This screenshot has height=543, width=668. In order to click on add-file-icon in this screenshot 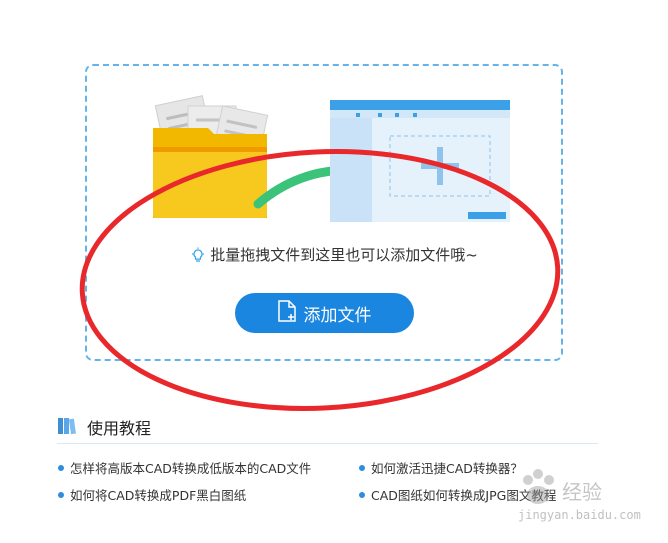, I will do `click(286, 313)`.